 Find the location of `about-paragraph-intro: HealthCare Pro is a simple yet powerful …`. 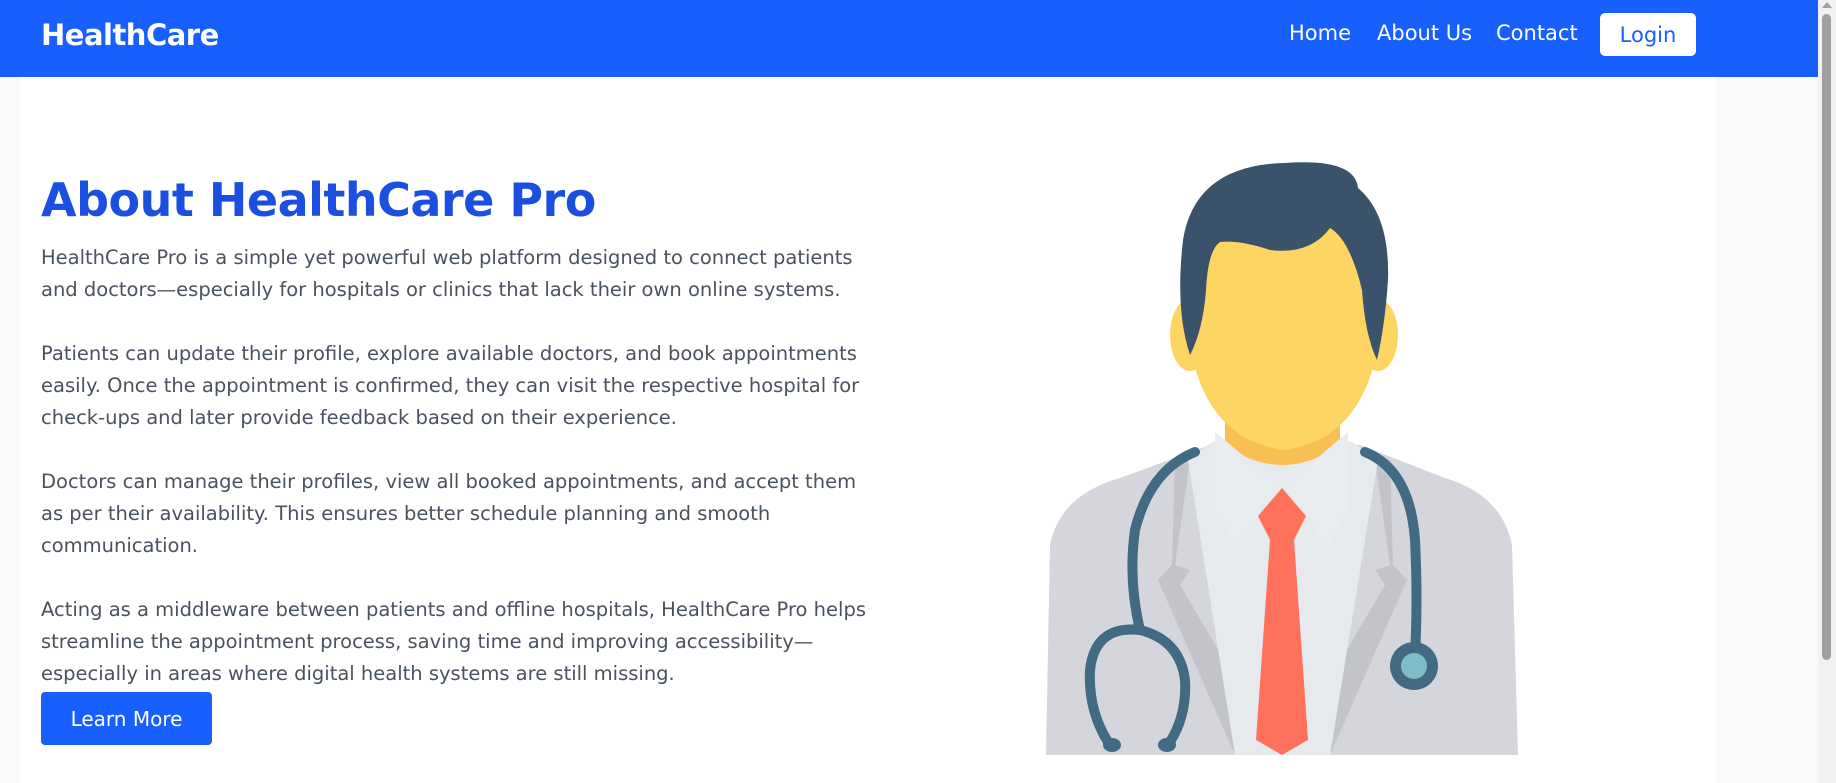

about-paragraph-intro: HealthCare Pro is a simple yet powerful … is located at coordinates (447, 273).